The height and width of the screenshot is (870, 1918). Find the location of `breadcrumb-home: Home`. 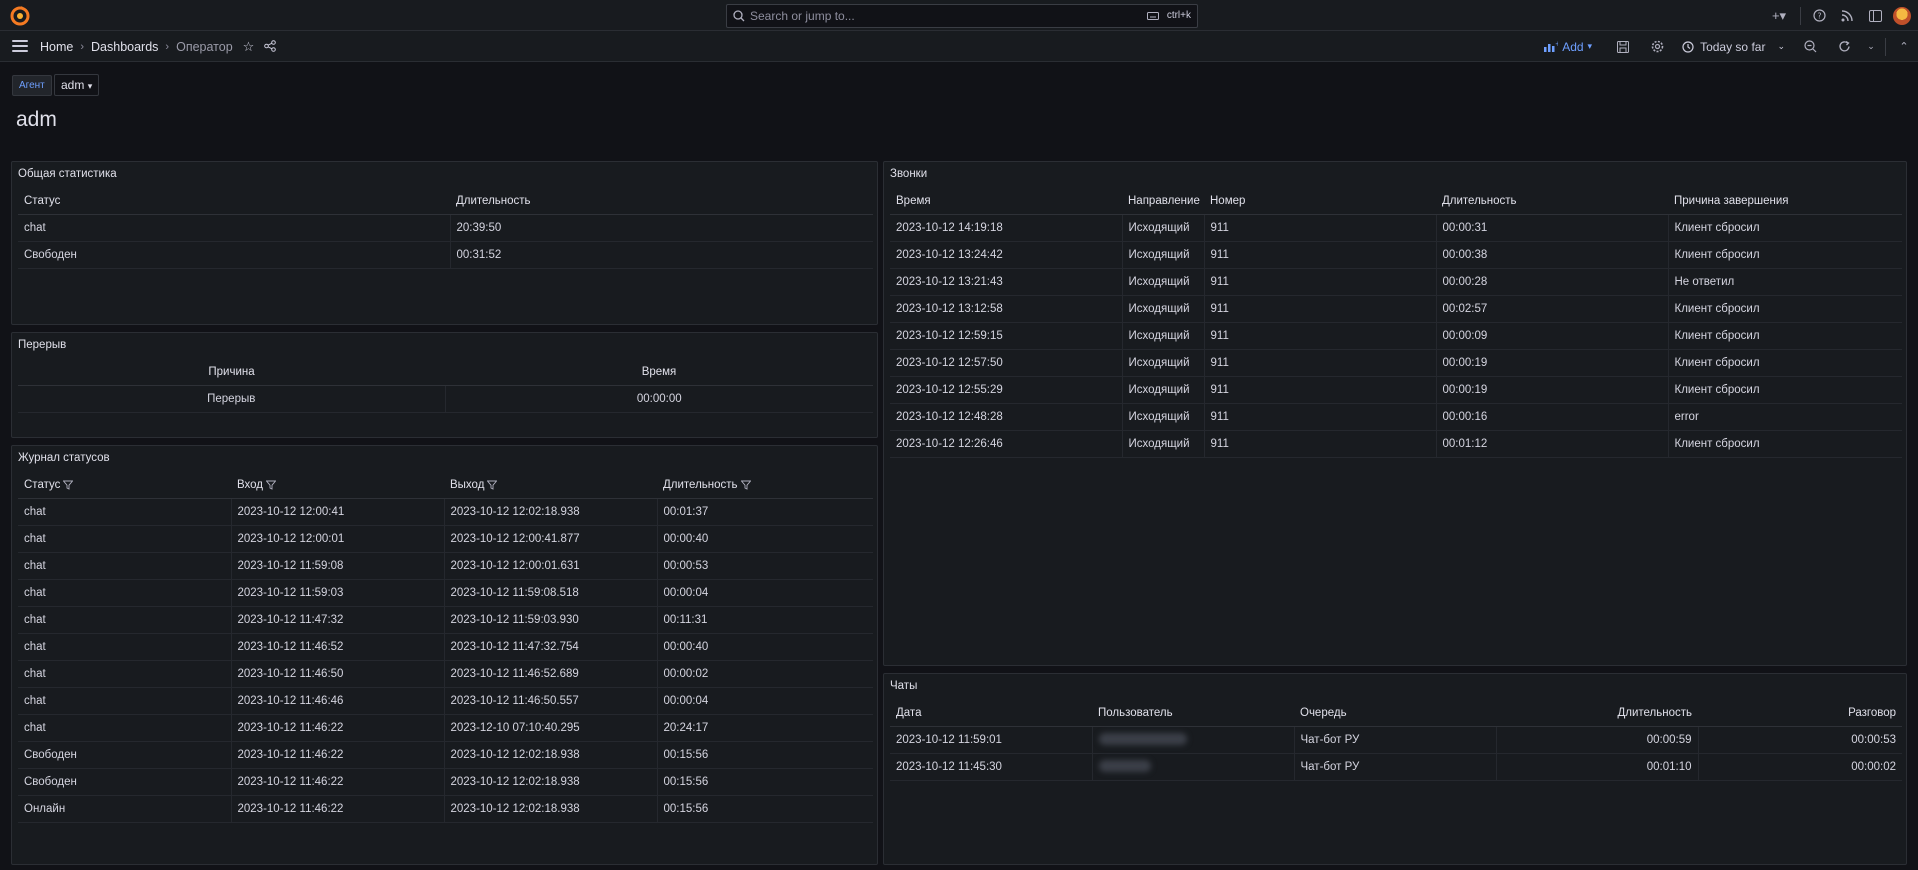

breadcrumb-home: Home is located at coordinates (56, 47).